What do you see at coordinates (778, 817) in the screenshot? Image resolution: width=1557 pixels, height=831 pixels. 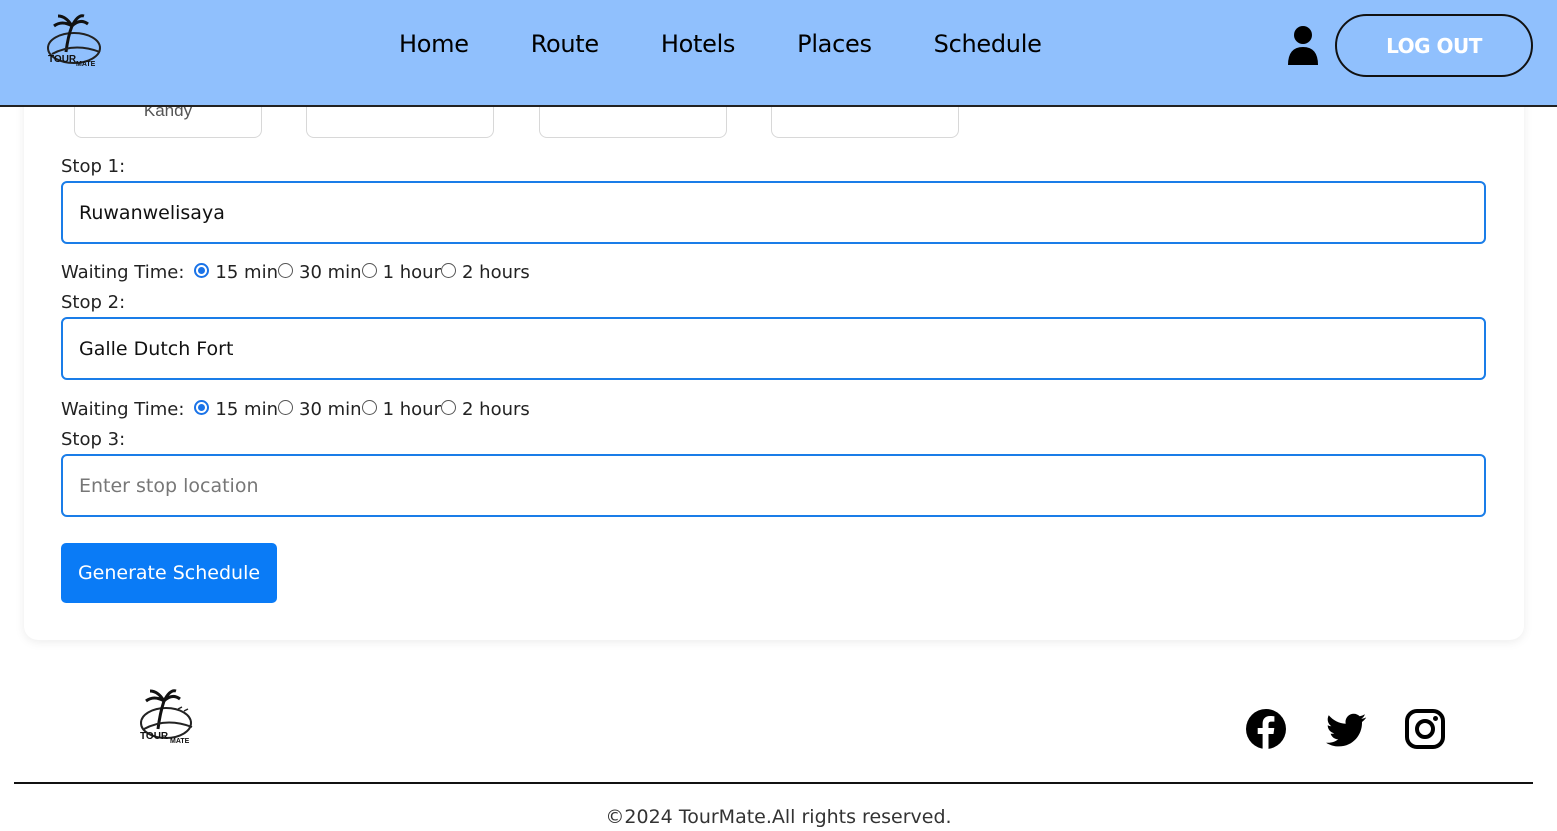 I see `copyright-text: ©2024 TourMate.All rights reserved.` at bounding box center [778, 817].